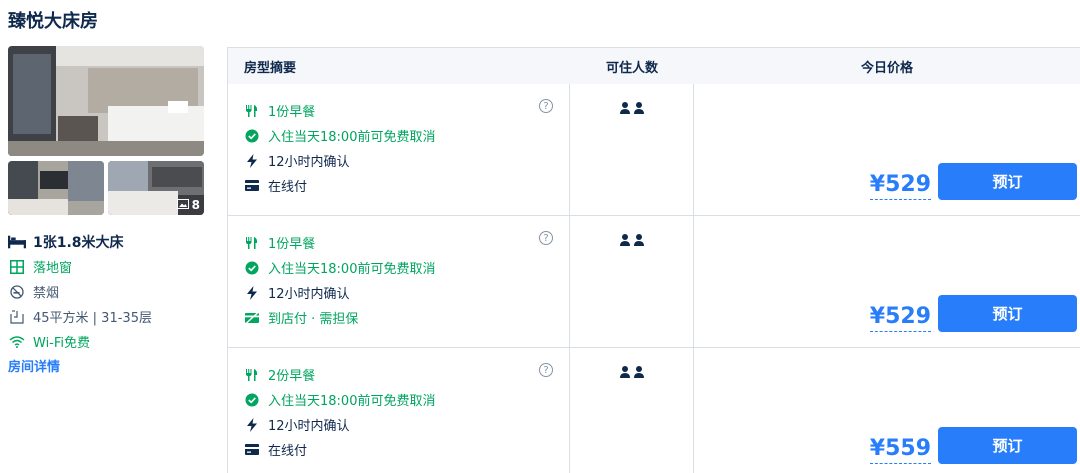 This screenshot has width=1080, height=473. I want to click on floor-plan-icon, so click(17, 317).